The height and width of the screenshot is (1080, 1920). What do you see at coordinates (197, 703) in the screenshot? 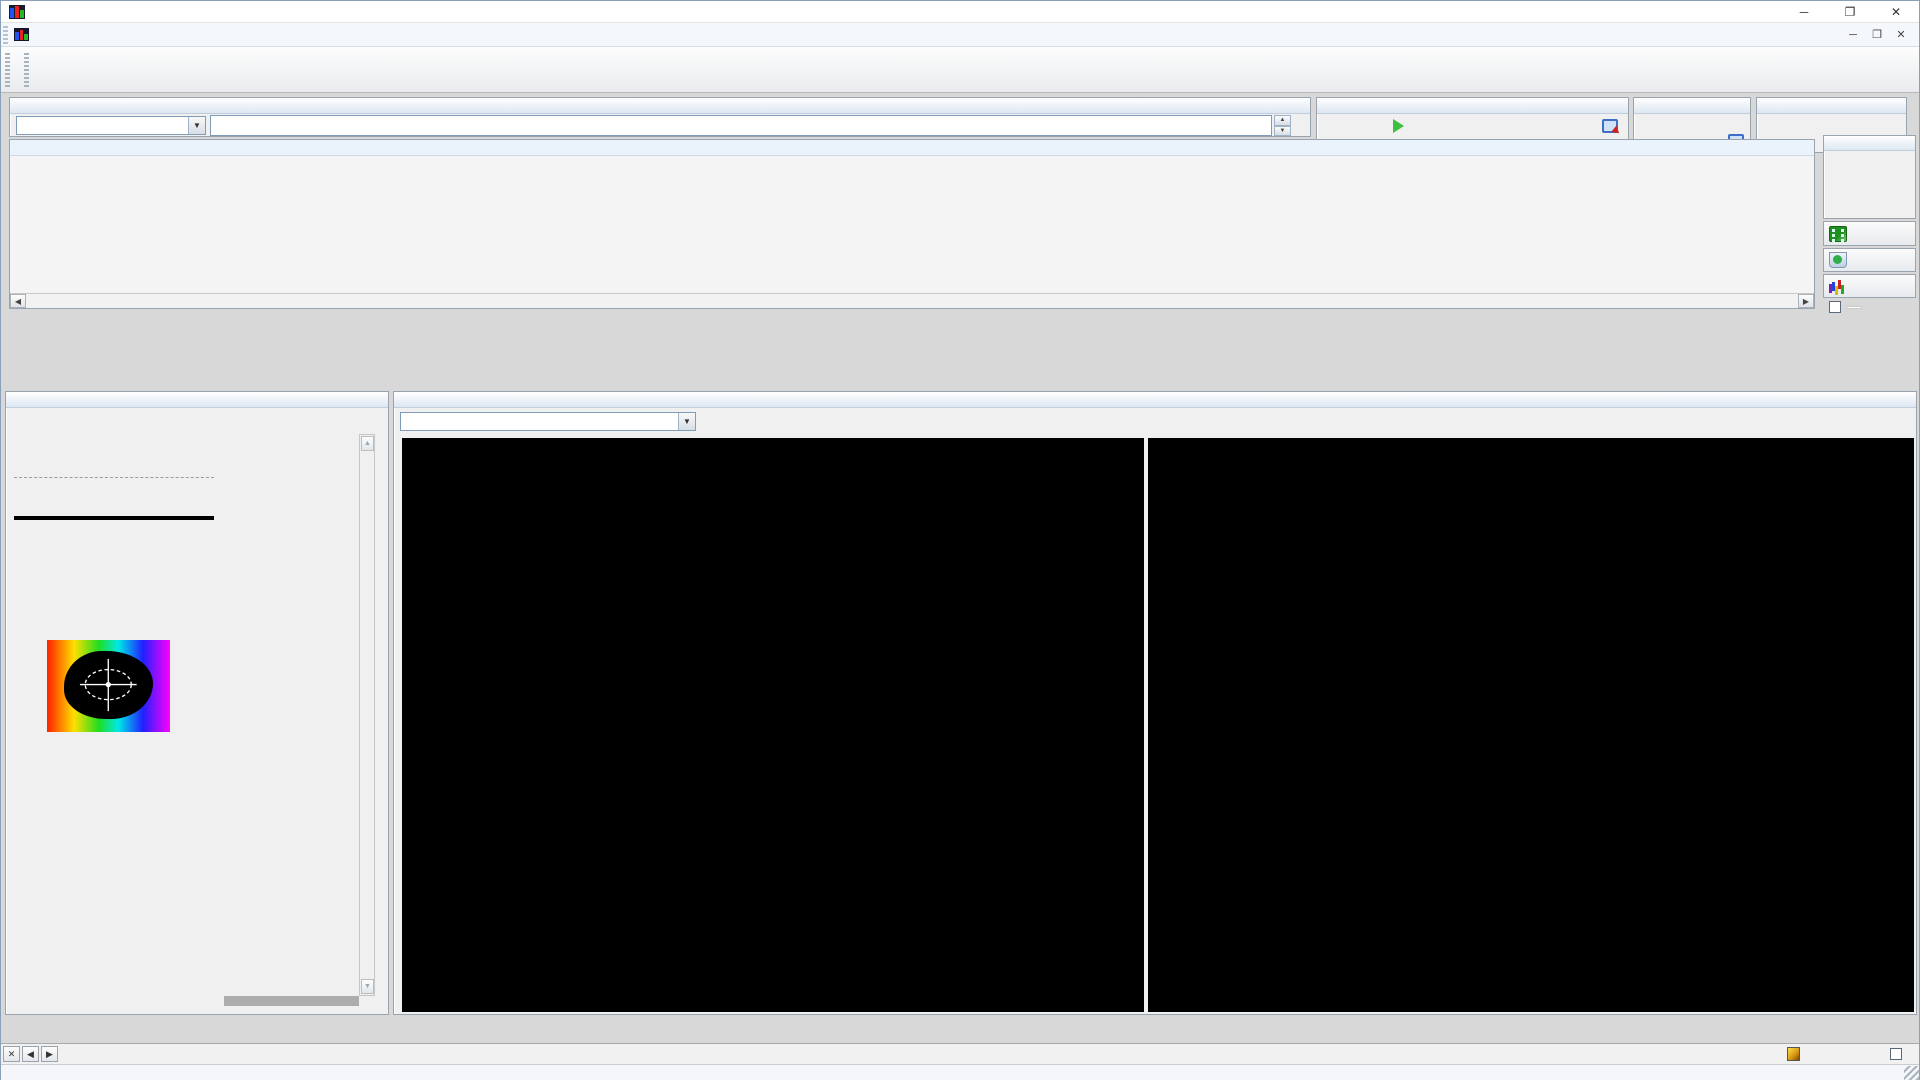
I see `selected-color-panel: ▲ ▼` at bounding box center [197, 703].